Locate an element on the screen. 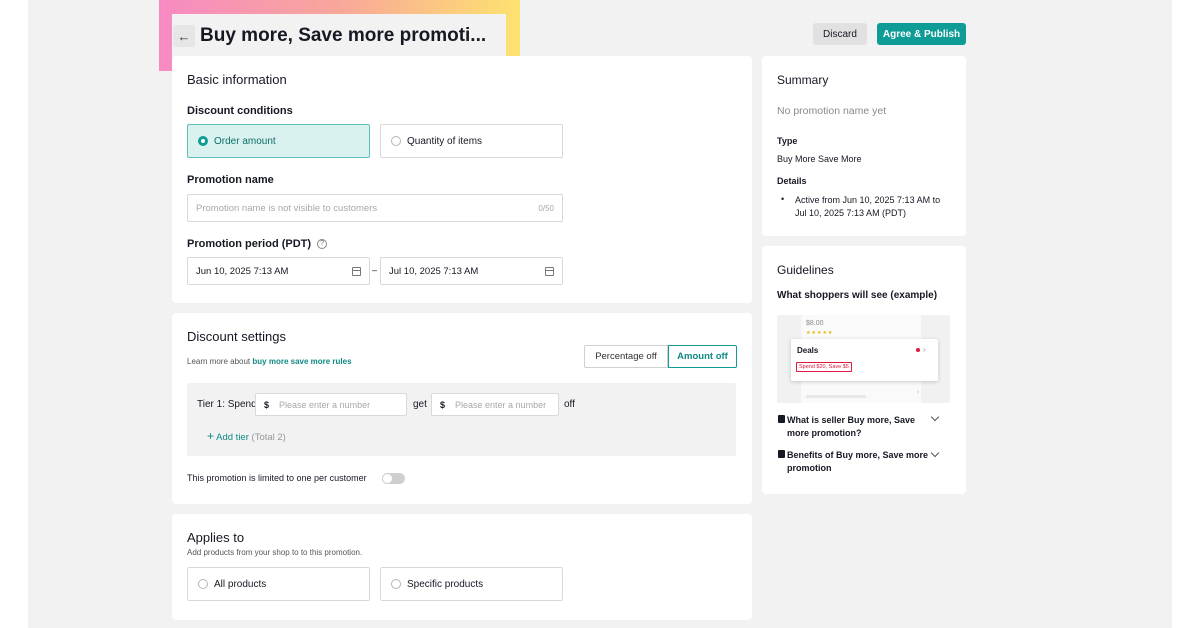 The height and width of the screenshot is (628, 1200). option-specific-products: Specific products is located at coordinates (471, 584).